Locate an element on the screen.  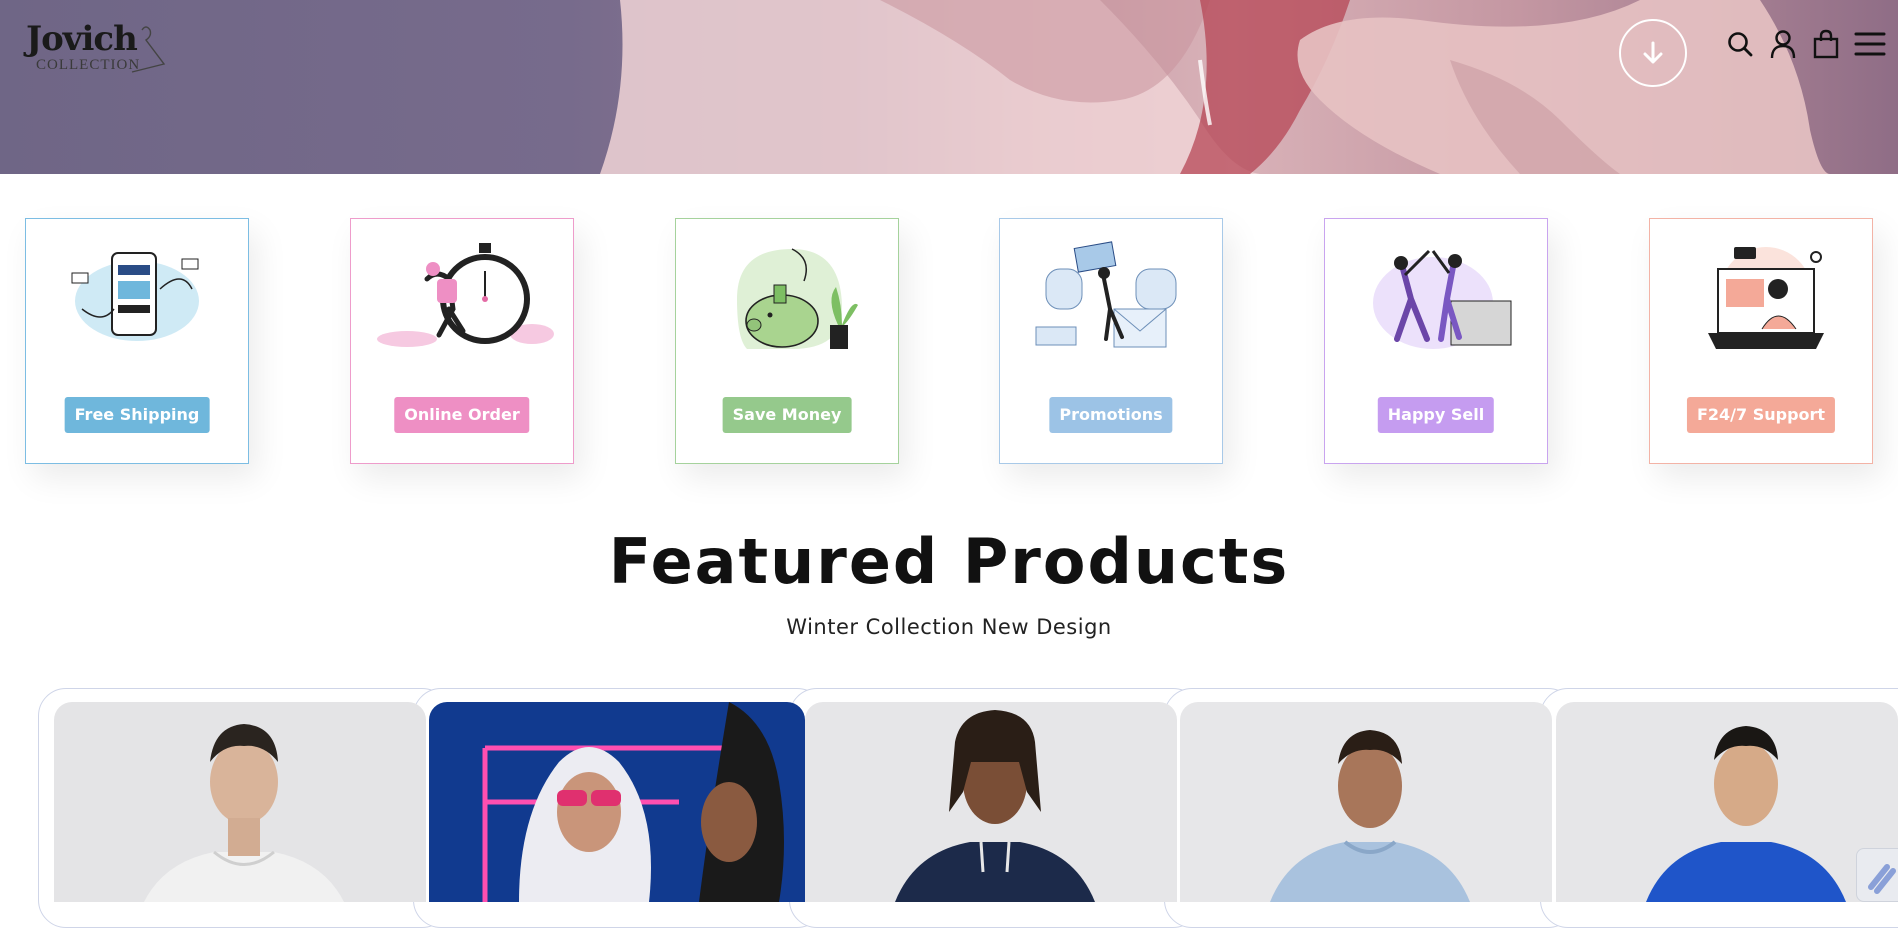
product-image-royal-blue-hoodie is located at coordinates (1746, 814).